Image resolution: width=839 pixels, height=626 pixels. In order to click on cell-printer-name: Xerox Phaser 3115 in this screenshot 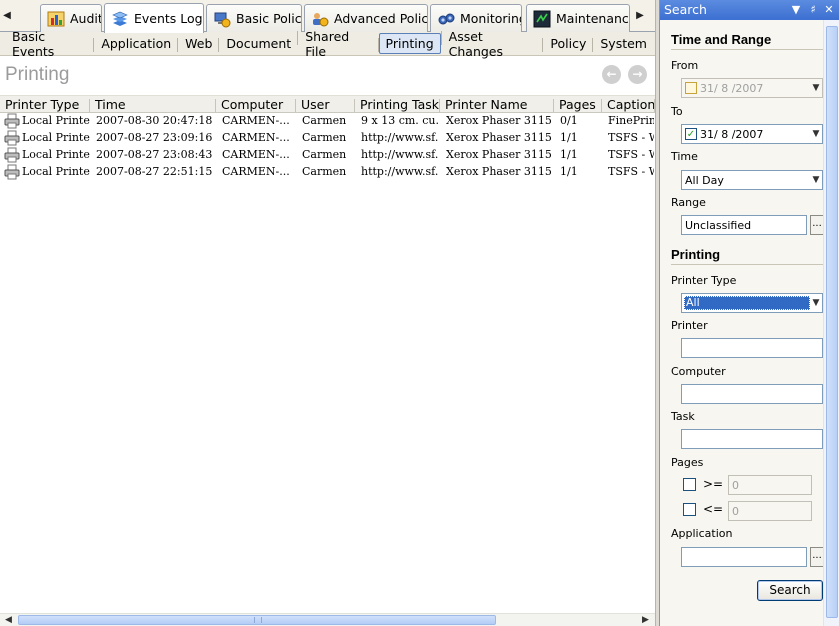, I will do `click(499, 154)`.